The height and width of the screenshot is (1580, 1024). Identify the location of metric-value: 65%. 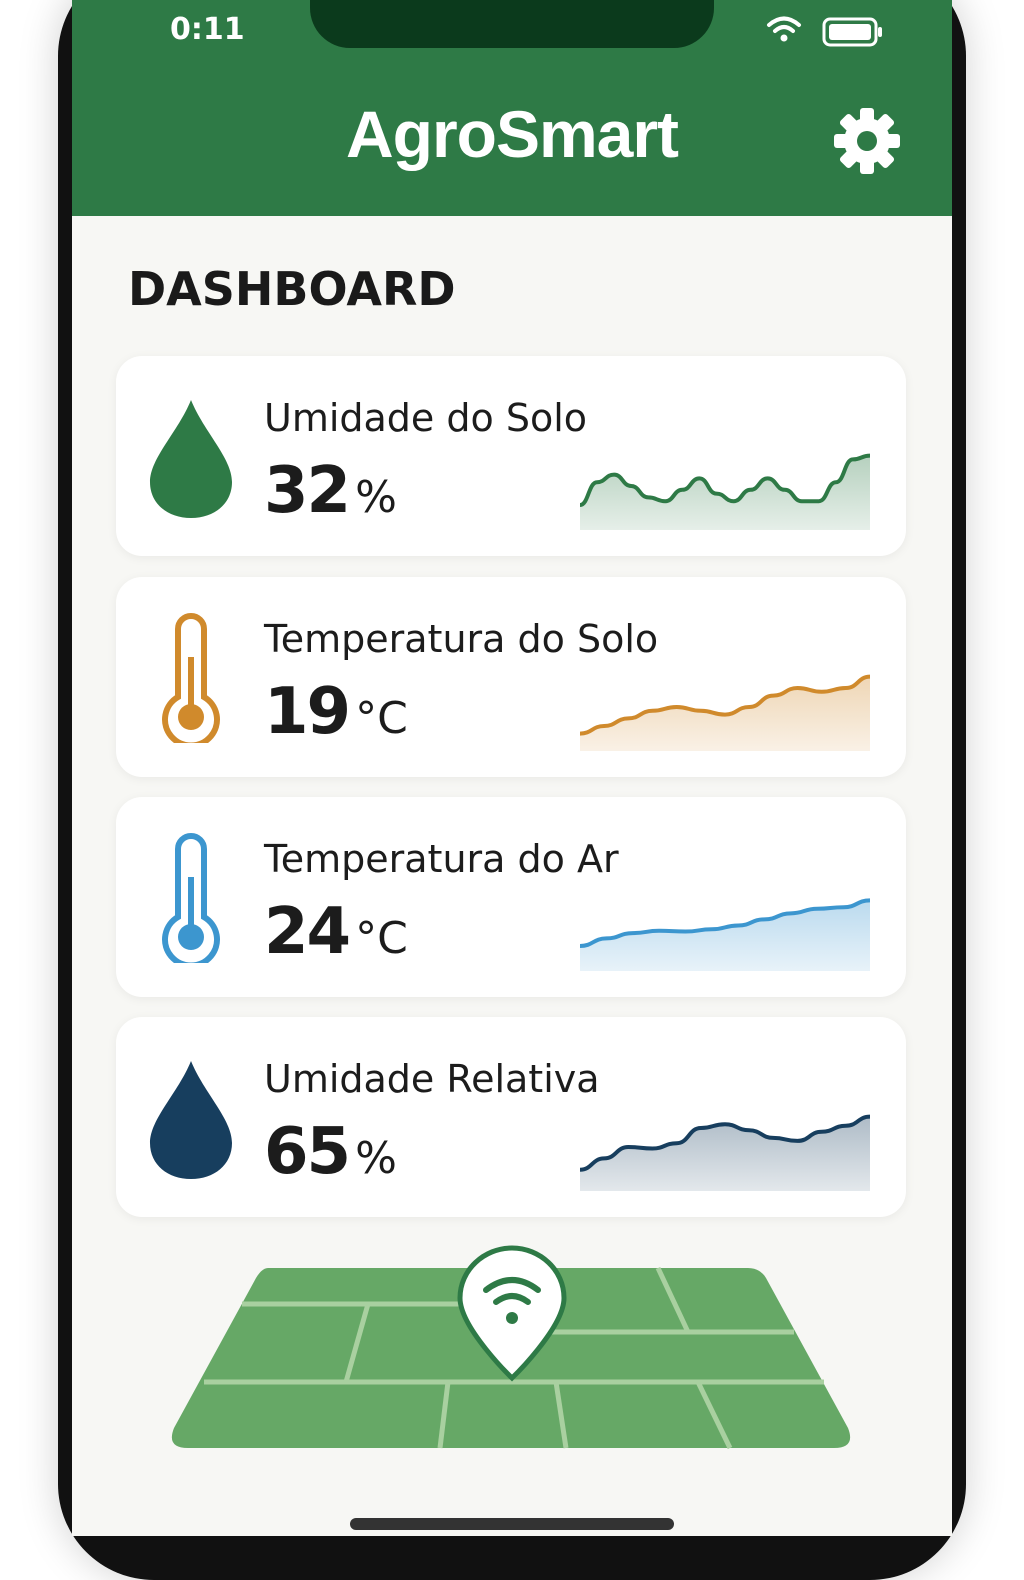
(330, 1152).